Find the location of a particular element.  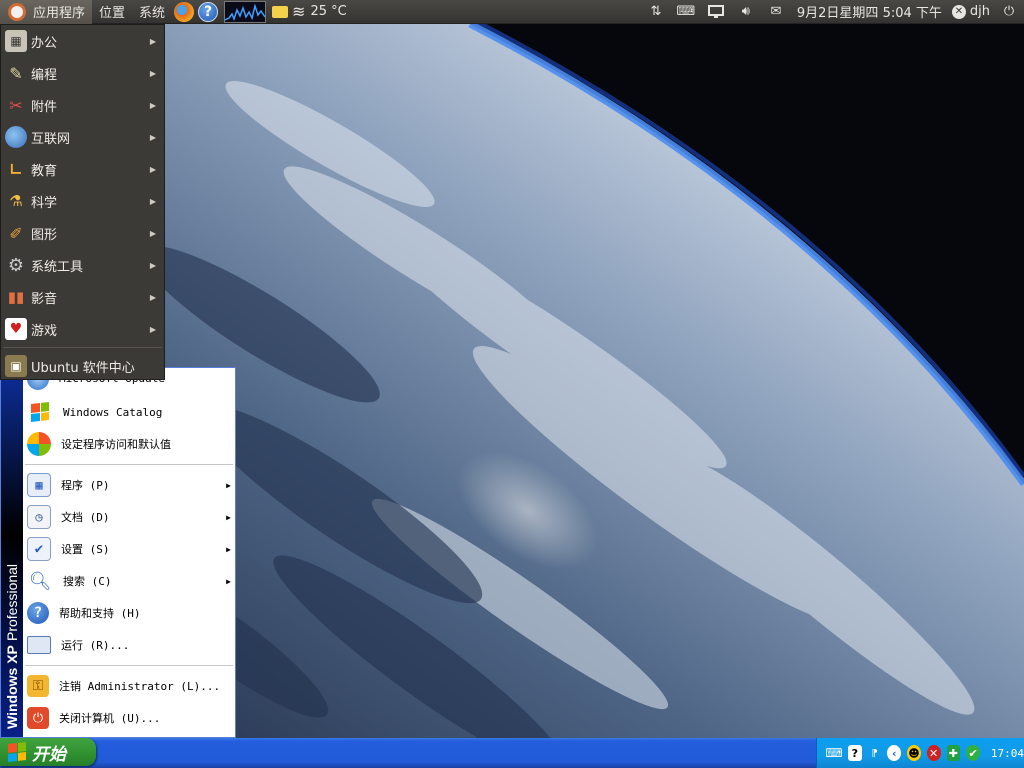

applications-menu-label: 应用程序 is located at coordinates (59, 13).